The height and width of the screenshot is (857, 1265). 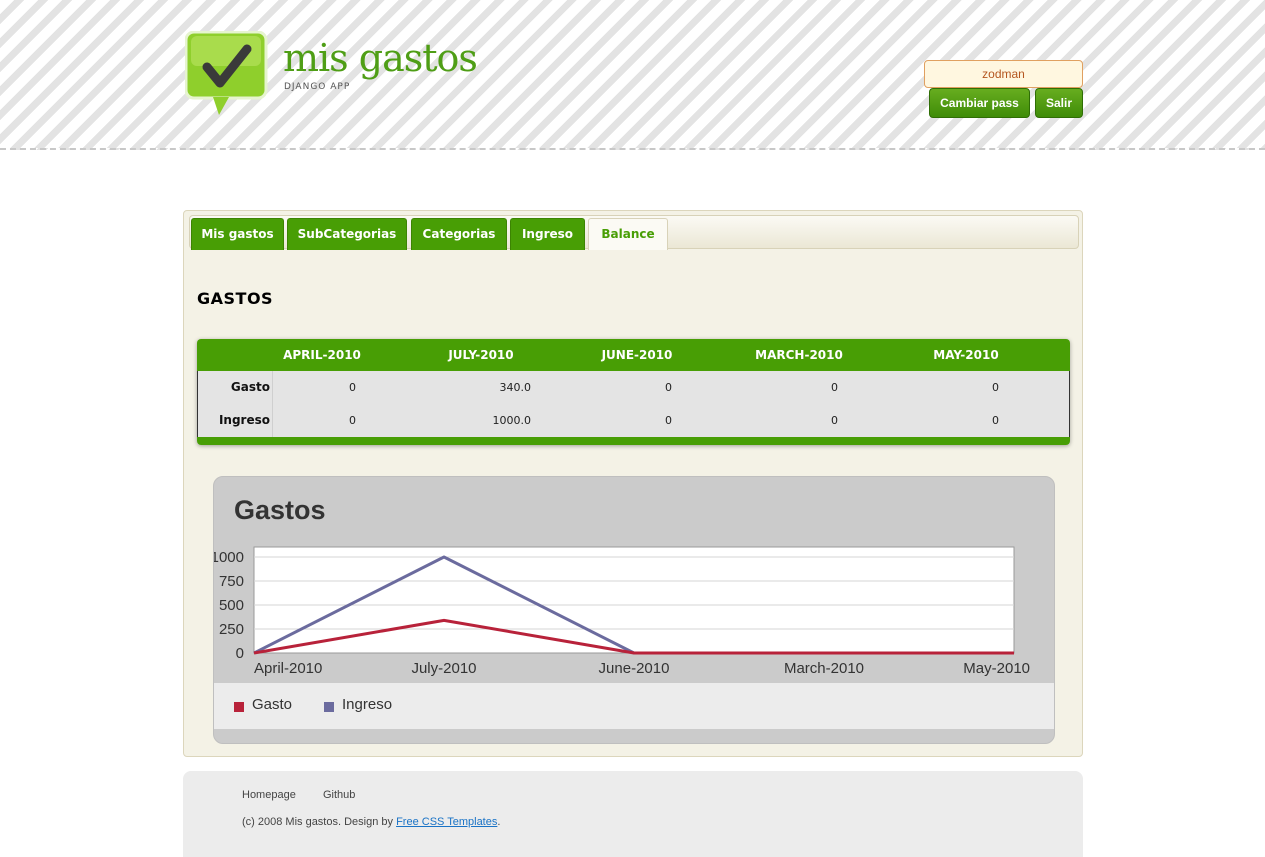 I want to click on legend-swatch-ingreso, so click(x=329, y=707).